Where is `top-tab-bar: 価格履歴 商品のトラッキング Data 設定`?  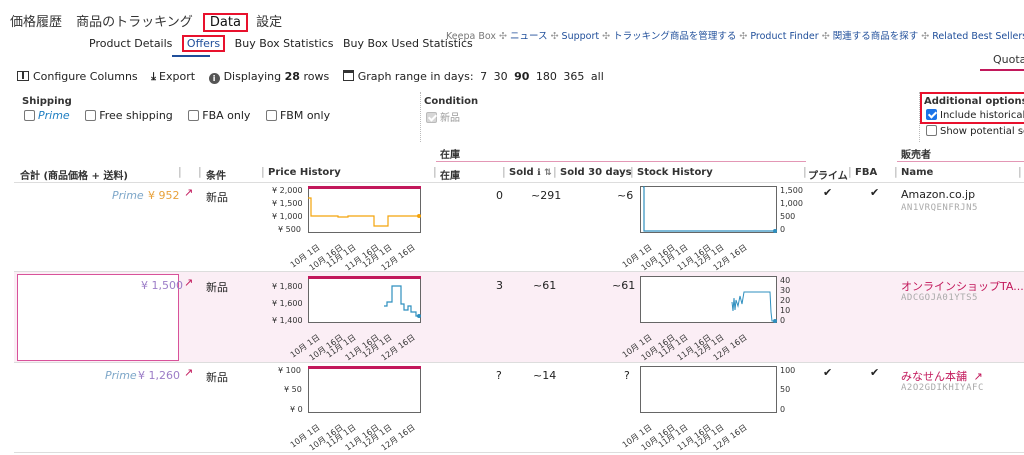
top-tab-bar: 価格履歴 商品のトラッキング Data 設定 is located at coordinates (146, 21).